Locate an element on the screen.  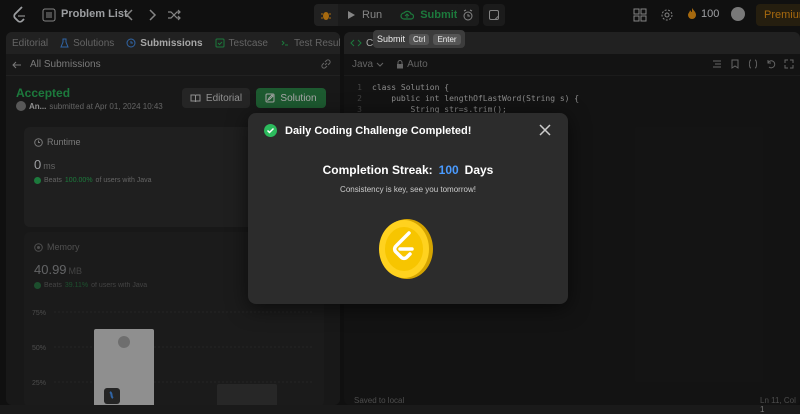
kbd-enter: Enter is located at coordinates (447, 39).